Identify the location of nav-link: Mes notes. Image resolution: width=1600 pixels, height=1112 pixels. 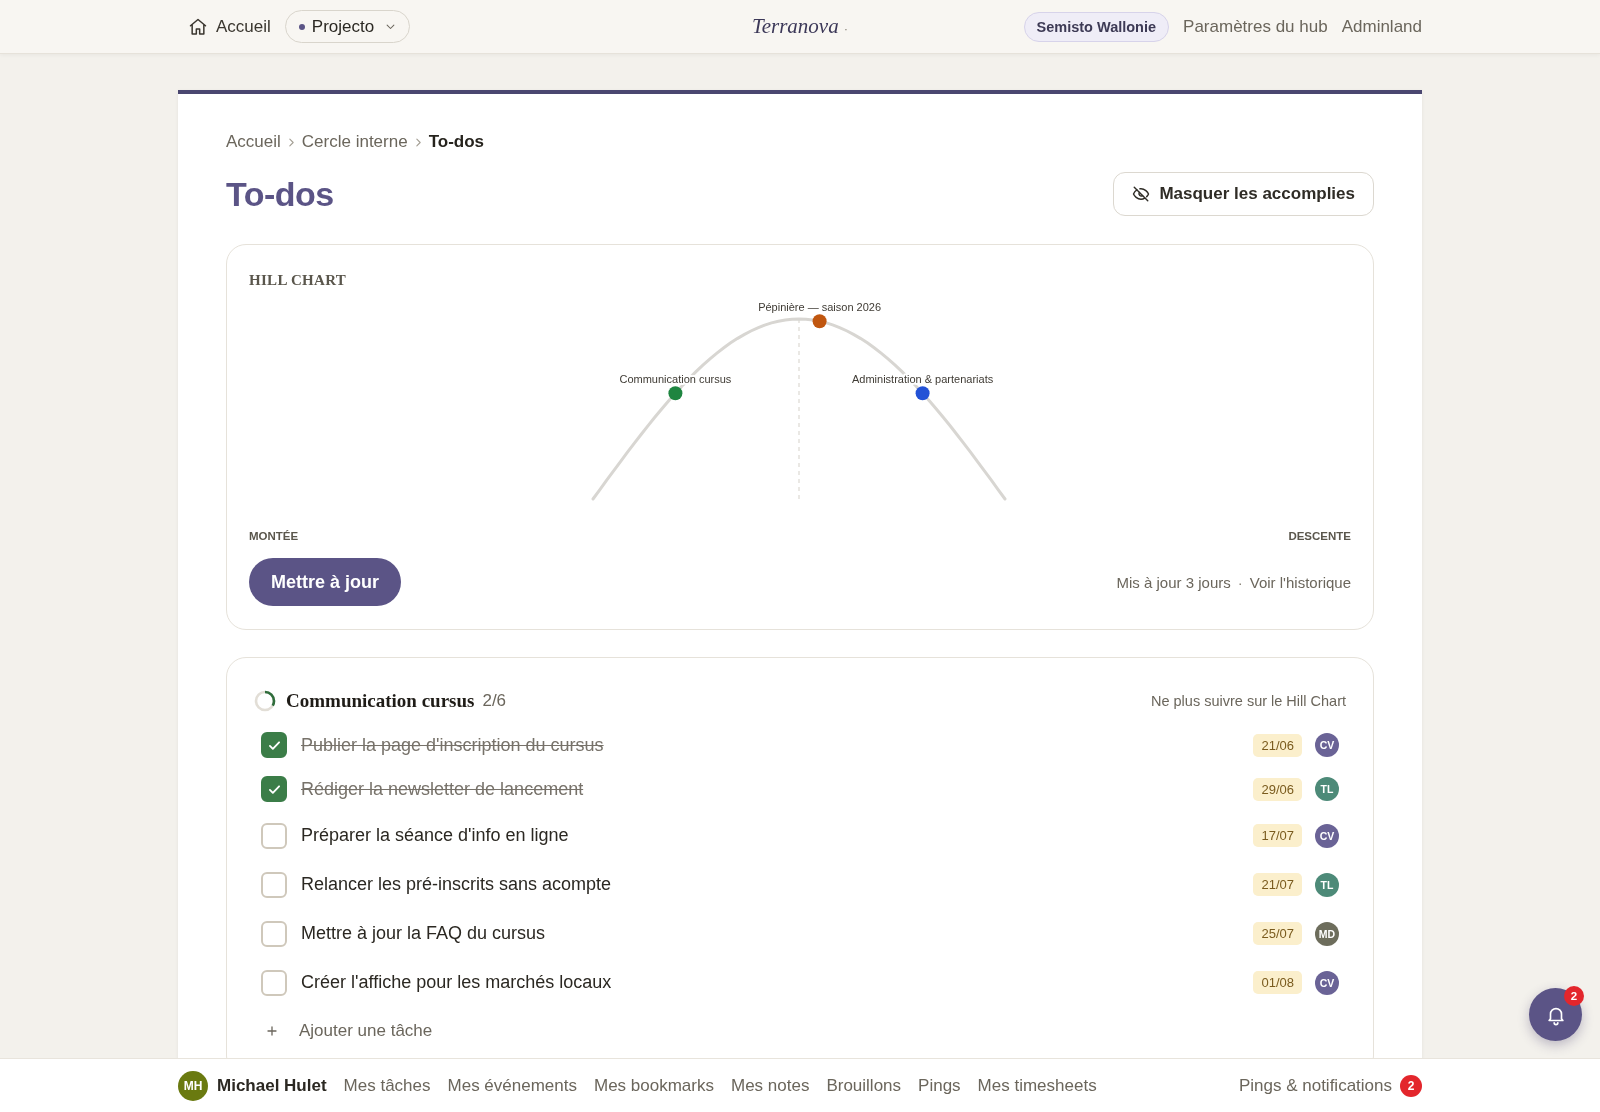
(770, 1085).